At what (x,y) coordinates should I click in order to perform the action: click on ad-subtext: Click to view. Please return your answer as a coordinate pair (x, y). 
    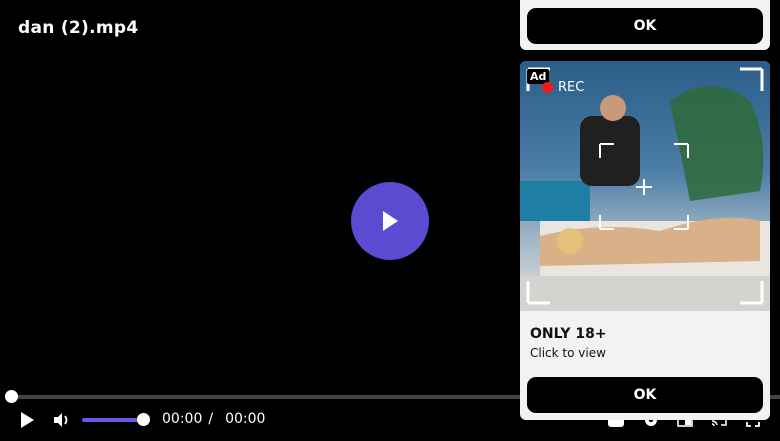
    Looking at the image, I should click on (568, 353).